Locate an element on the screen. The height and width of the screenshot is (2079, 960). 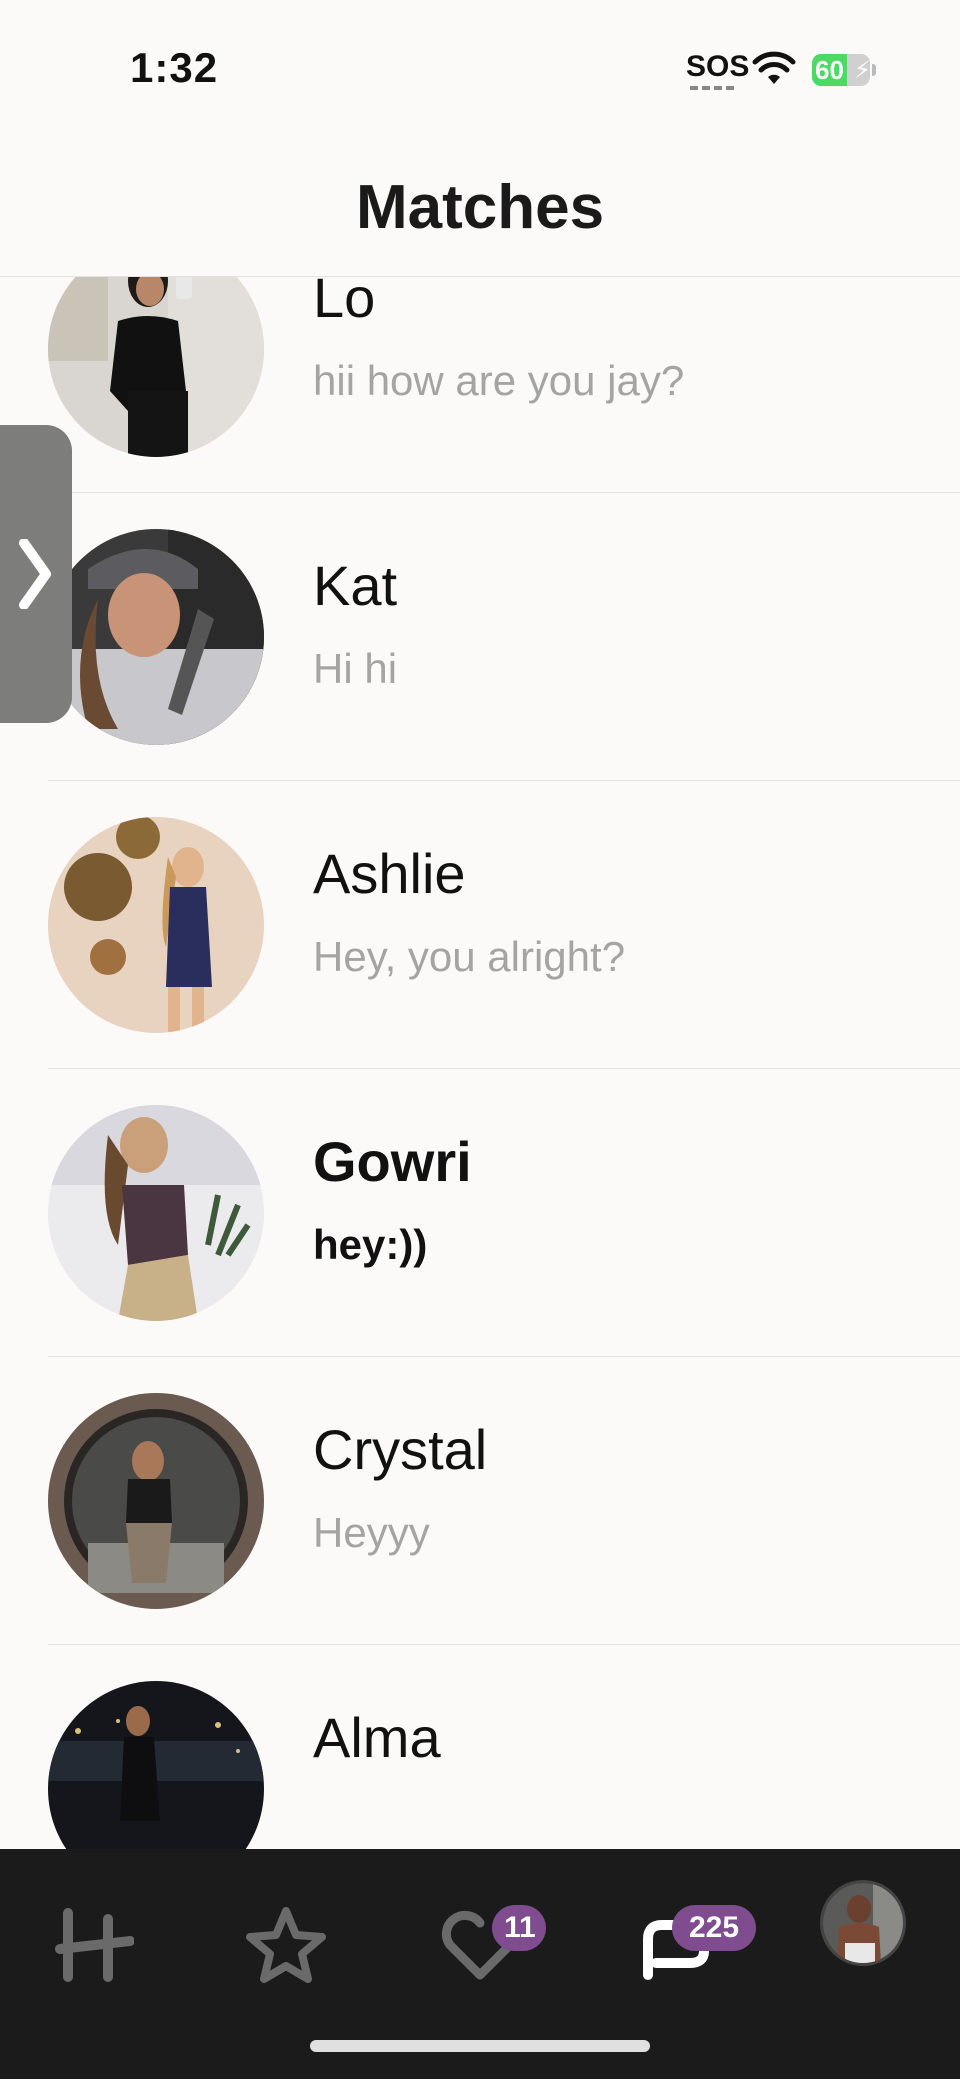
chevron-right-icon is located at coordinates (35, 574).